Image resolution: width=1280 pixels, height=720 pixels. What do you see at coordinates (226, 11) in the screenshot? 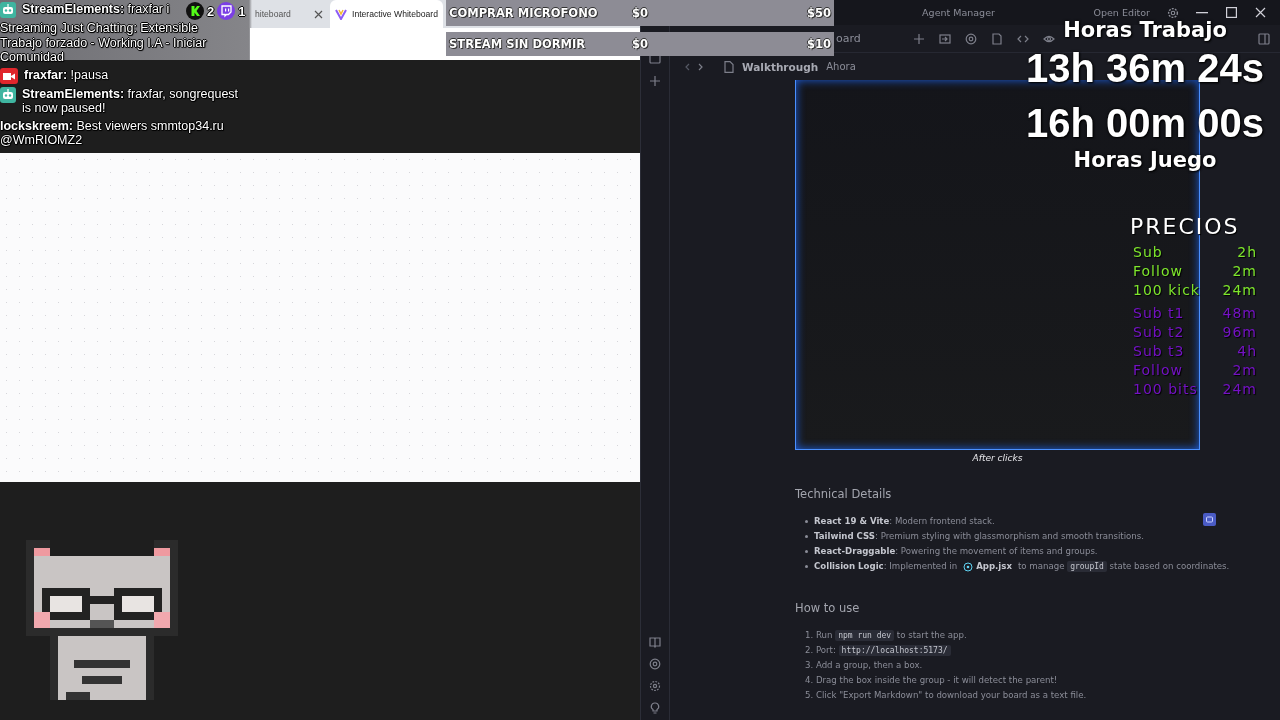
I see `speech-bubble-icon` at bounding box center [226, 11].